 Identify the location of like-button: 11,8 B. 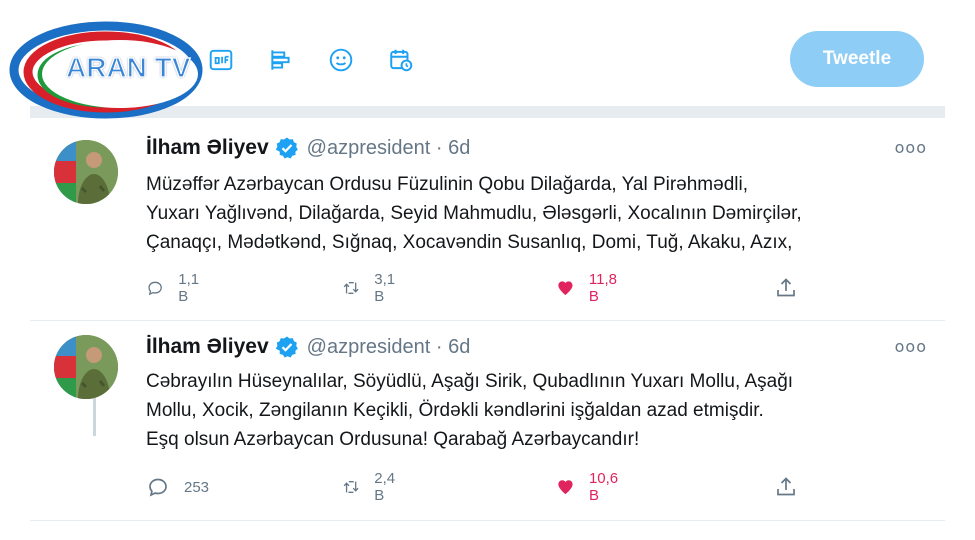
(589, 288).